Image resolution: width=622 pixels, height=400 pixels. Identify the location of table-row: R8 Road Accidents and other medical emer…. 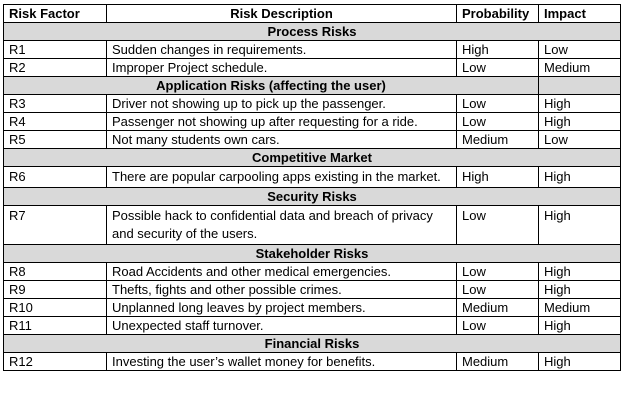
(312, 271).